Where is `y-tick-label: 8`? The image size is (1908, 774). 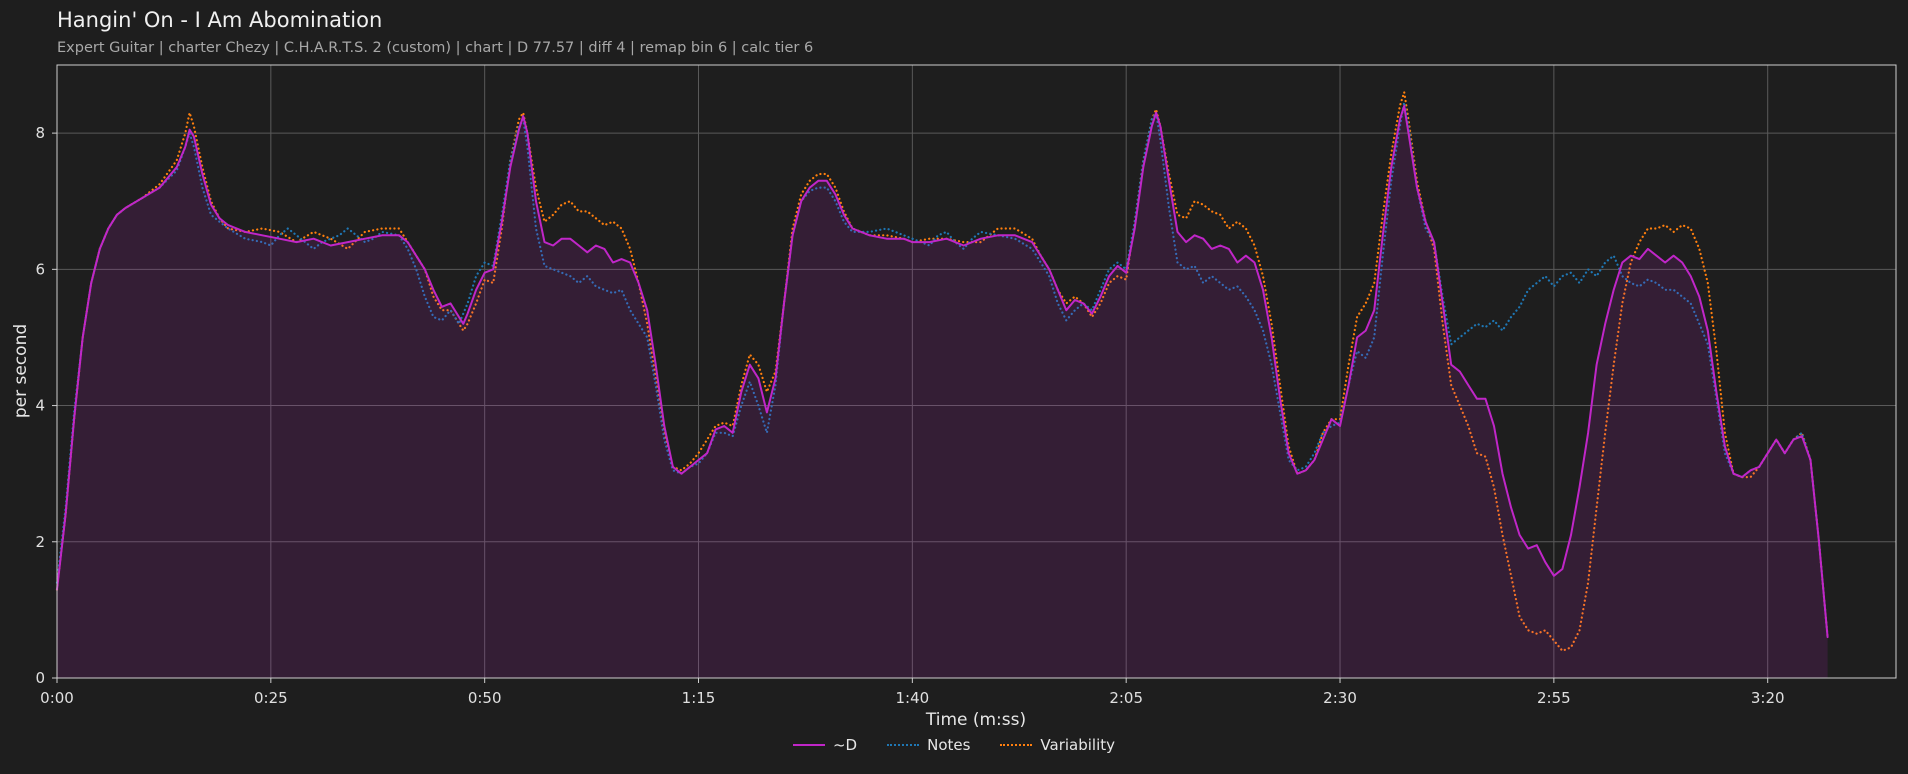 y-tick-label: 8 is located at coordinates (40, 133).